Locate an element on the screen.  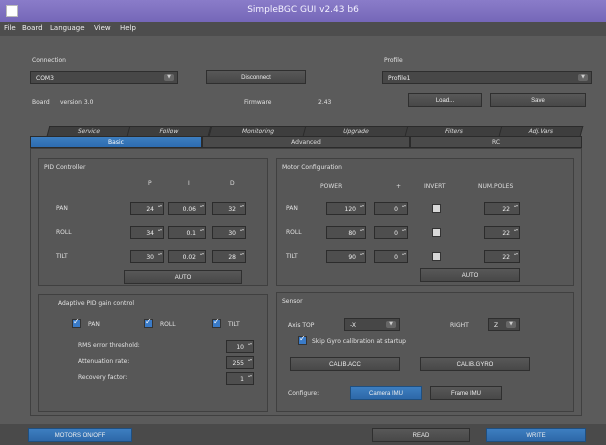
motor-tilt-power: 90 is located at coordinates (346, 256).